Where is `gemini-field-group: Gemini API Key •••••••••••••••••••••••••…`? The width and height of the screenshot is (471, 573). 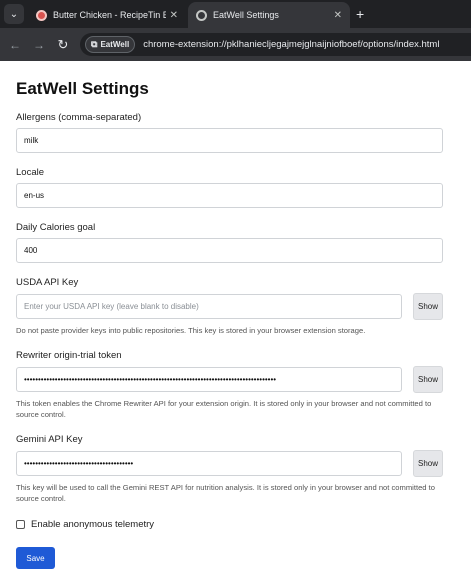 gemini-field-group: Gemini API Key •••••••••••••••••••••••••… is located at coordinates (235, 469).